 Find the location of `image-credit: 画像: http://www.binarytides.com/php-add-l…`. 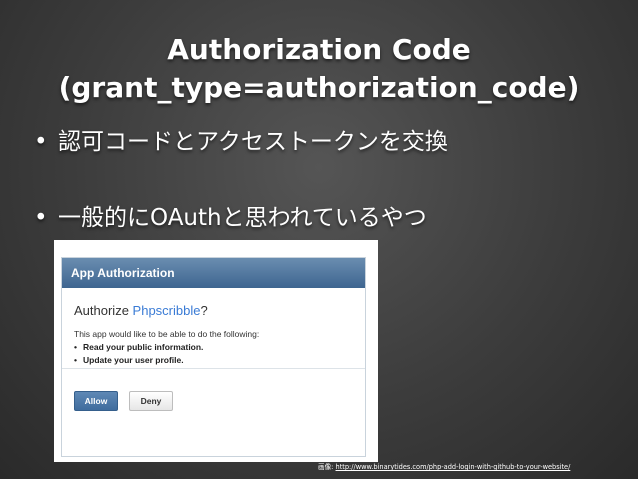

image-credit: 画像: http://www.binarytides.com/php-add-l… is located at coordinates (474, 466).